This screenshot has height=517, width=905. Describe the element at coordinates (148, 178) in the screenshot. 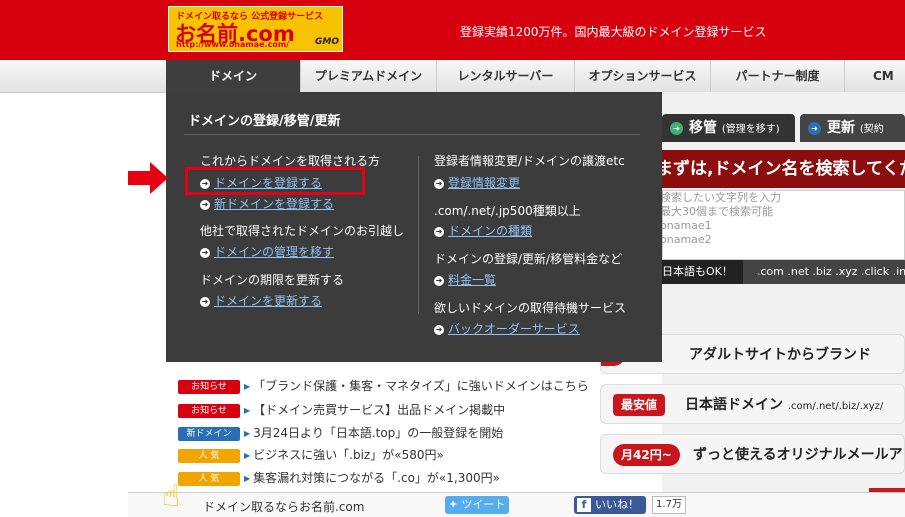

I see `red-arrow-icon` at that location.